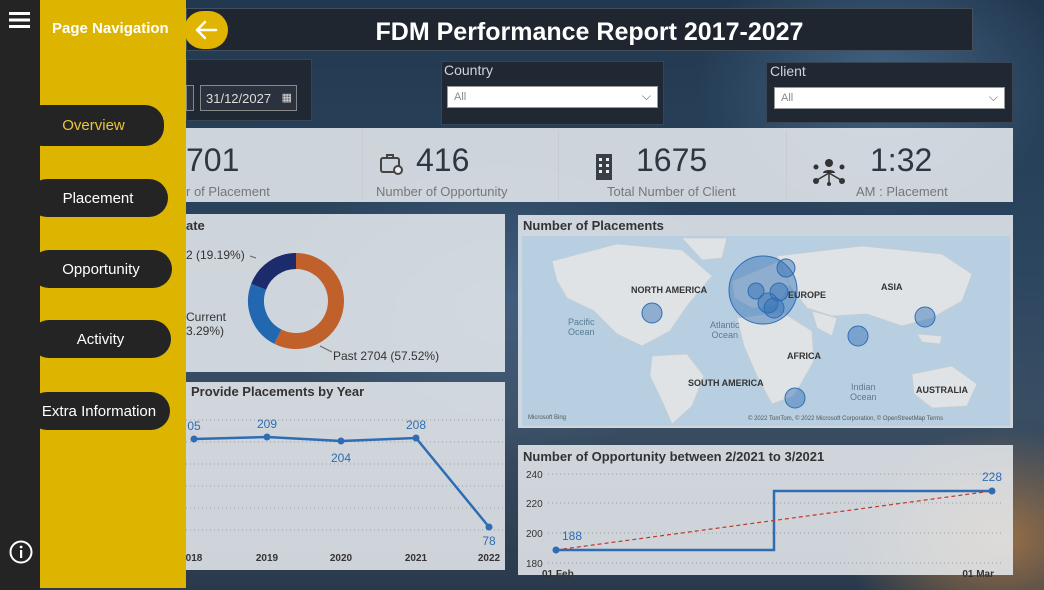 The width and height of the screenshot is (1044, 590). Describe the element at coordinates (534, 534) in the screenshot. I see `opp-y-tick: 200` at that location.